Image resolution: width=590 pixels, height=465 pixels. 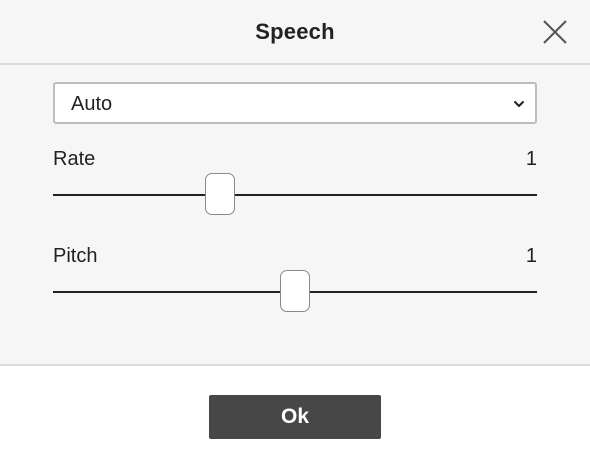 I want to click on close-button, so click(x=555, y=32).